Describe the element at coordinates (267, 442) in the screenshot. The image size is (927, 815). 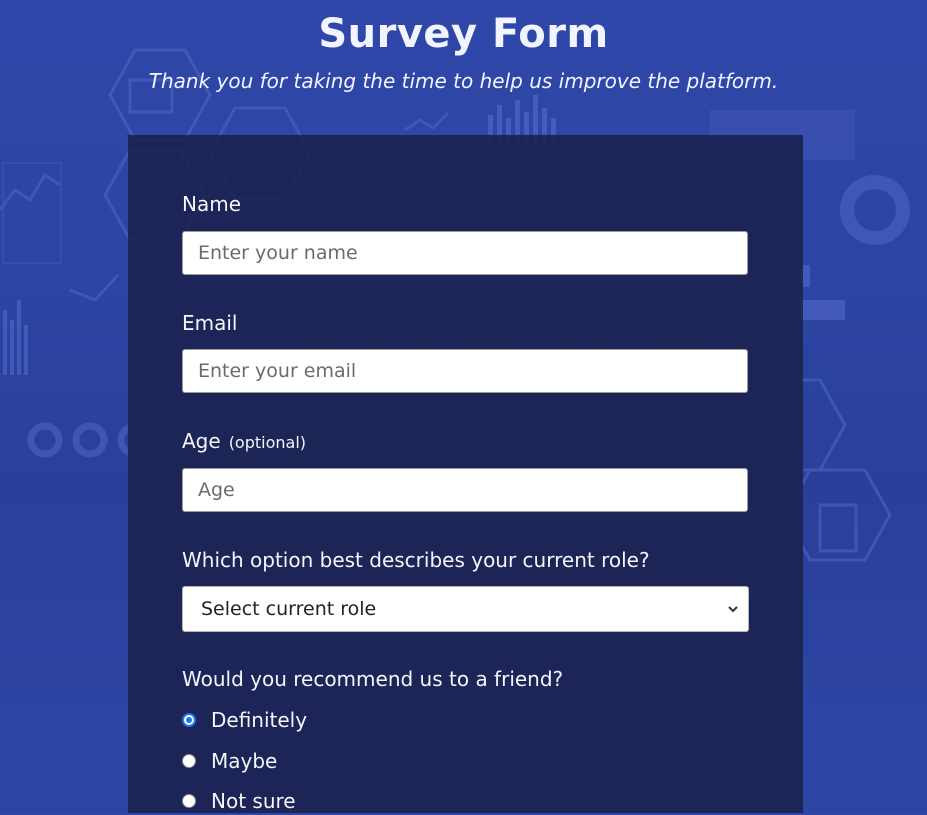
I see `age-optional-text: (optional)` at that location.